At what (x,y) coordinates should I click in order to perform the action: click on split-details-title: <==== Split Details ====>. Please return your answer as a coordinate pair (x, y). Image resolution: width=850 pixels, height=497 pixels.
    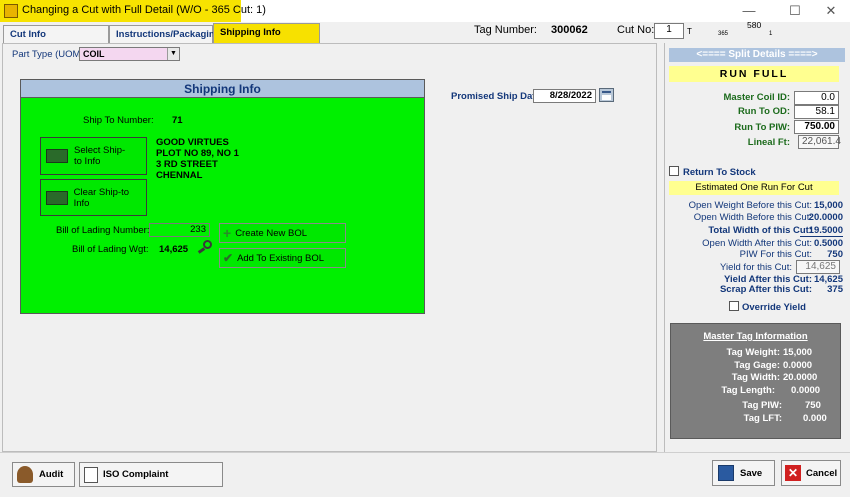
    Looking at the image, I should click on (757, 55).